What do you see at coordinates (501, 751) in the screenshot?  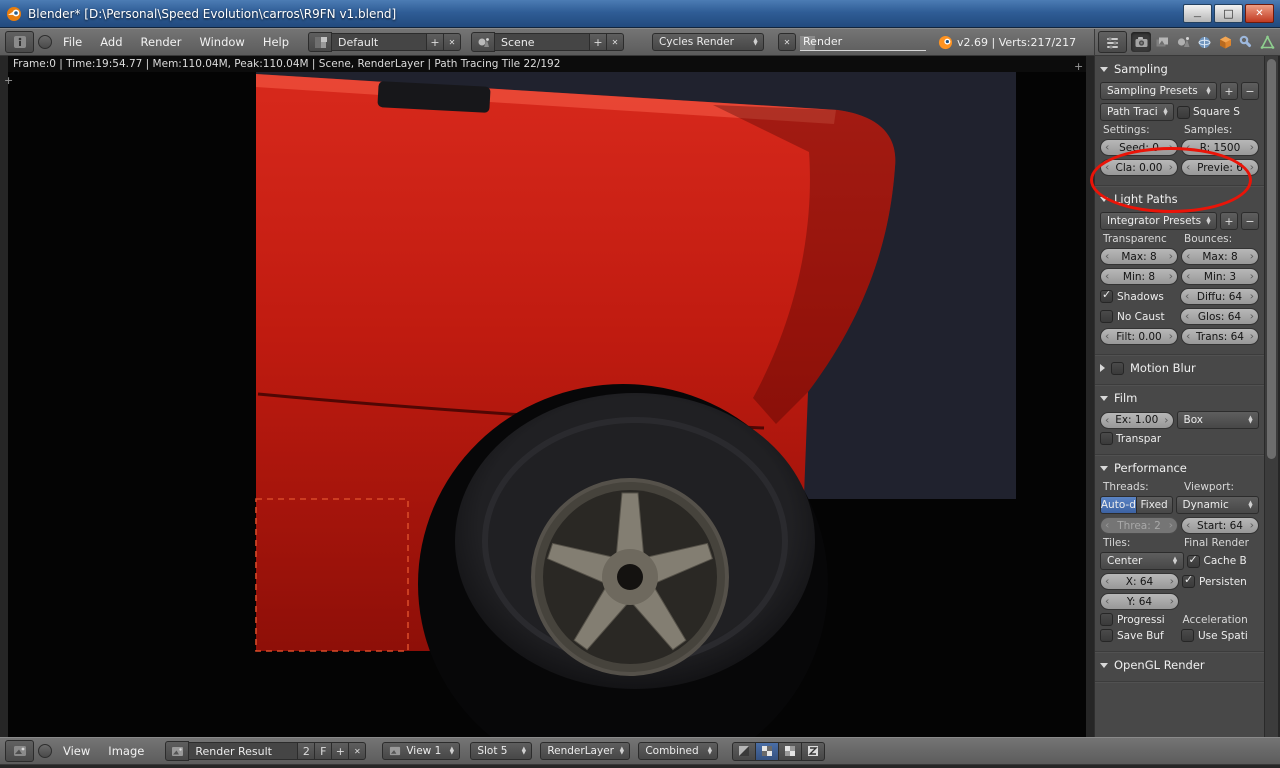 I see `render-slot-dropdown: Slot 5` at bounding box center [501, 751].